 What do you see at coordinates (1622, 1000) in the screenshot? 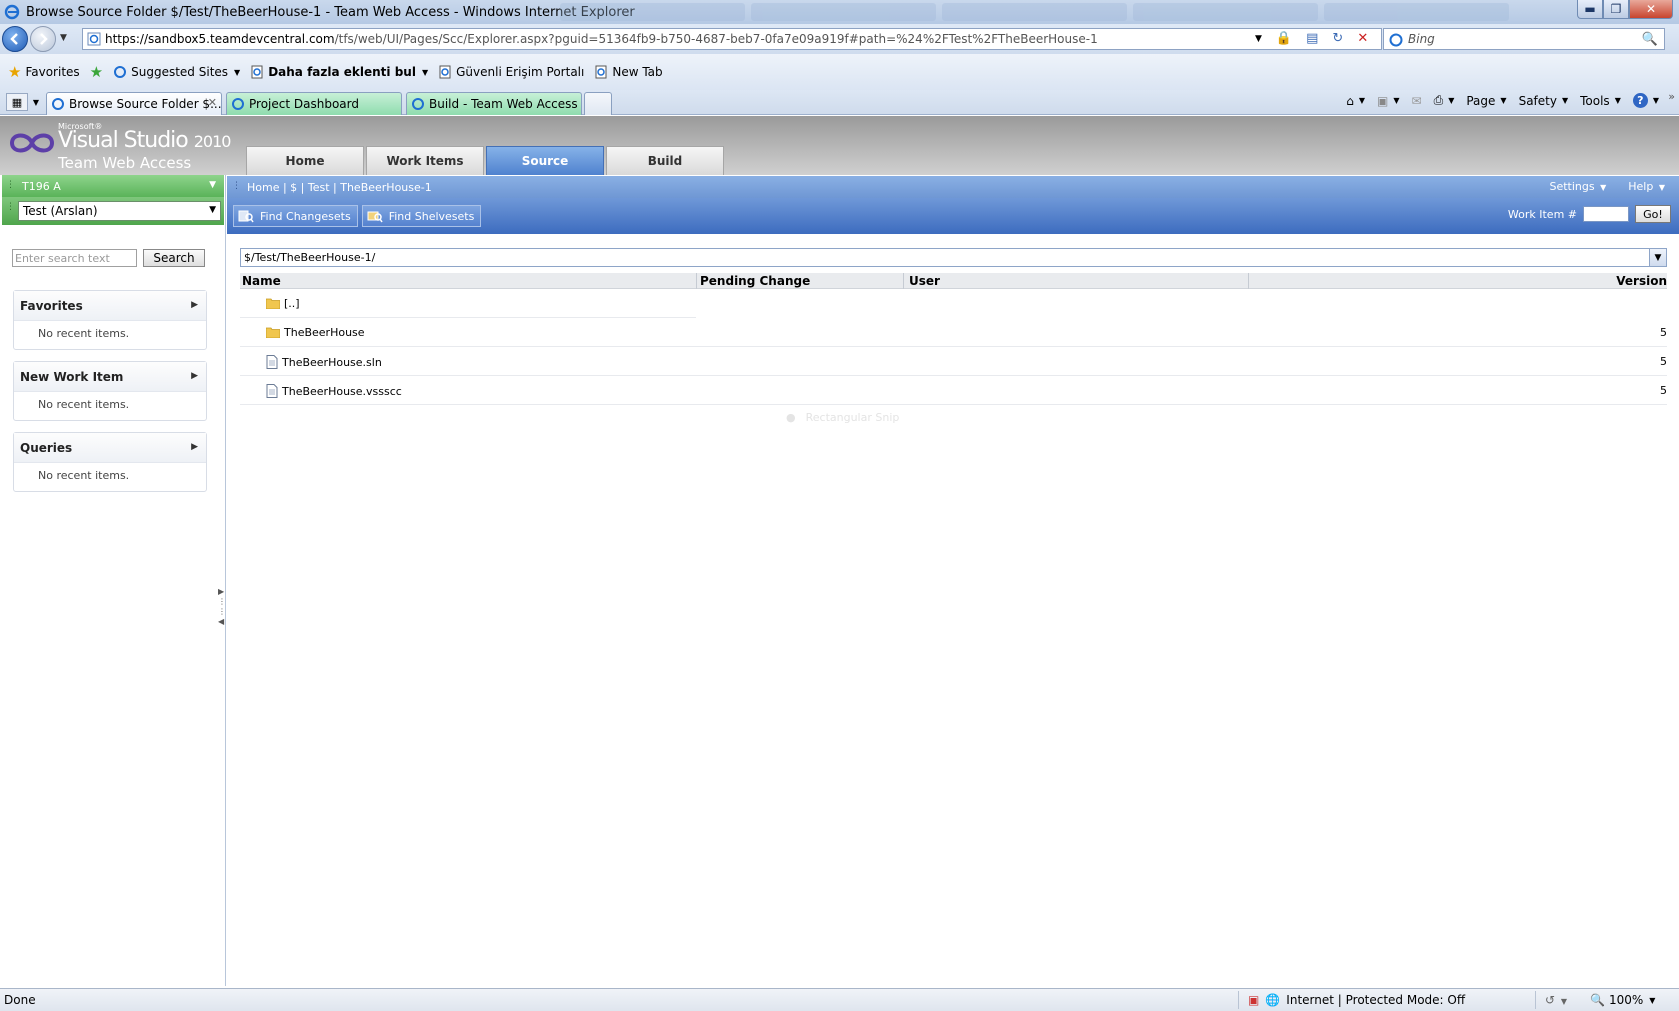
I see `zoom-control: 🔍 100% ▼` at bounding box center [1622, 1000].